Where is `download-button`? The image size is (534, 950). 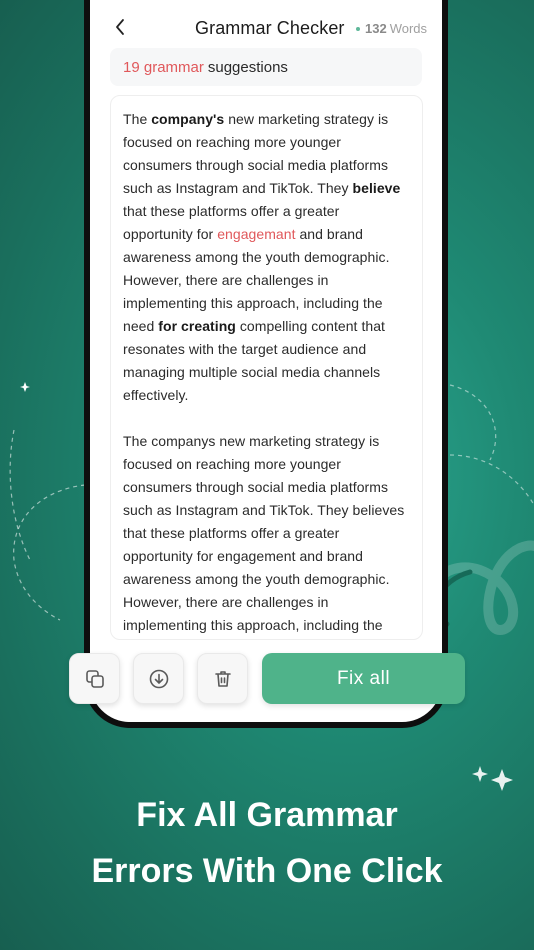
download-button is located at coordinates (158, 678).